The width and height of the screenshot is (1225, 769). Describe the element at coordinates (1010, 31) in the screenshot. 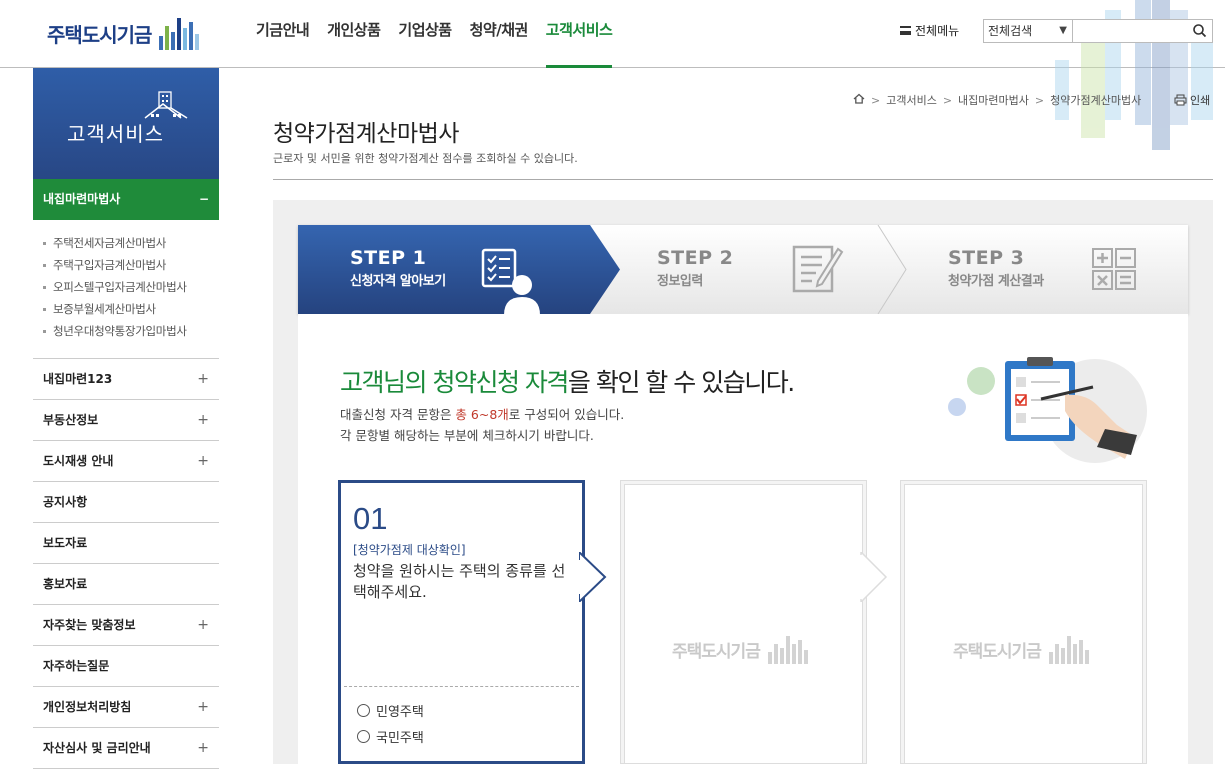

I see `search-scope-value: 전체검색` at that location.